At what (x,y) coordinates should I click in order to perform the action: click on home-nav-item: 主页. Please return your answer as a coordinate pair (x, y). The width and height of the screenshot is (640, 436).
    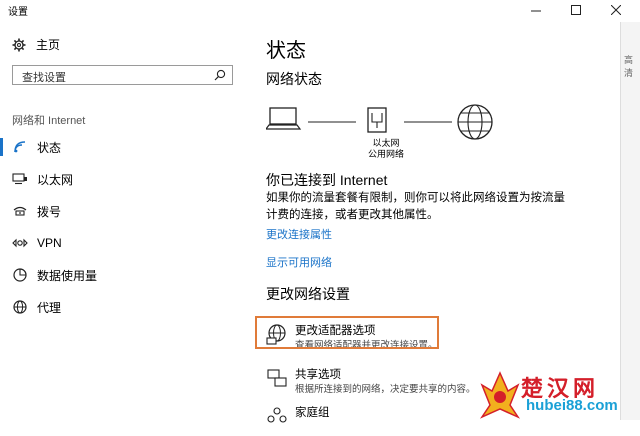
    Looking at the image, I should click on (36, 44).